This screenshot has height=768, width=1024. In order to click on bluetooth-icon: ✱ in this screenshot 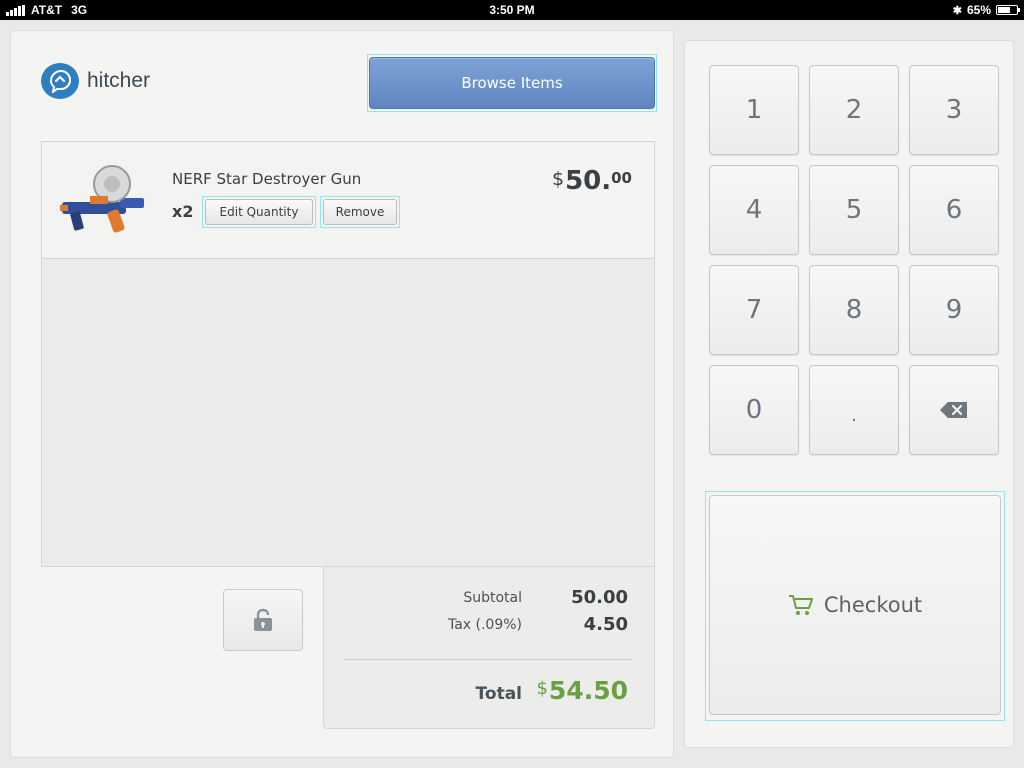, I will do `click(957, 10)`.